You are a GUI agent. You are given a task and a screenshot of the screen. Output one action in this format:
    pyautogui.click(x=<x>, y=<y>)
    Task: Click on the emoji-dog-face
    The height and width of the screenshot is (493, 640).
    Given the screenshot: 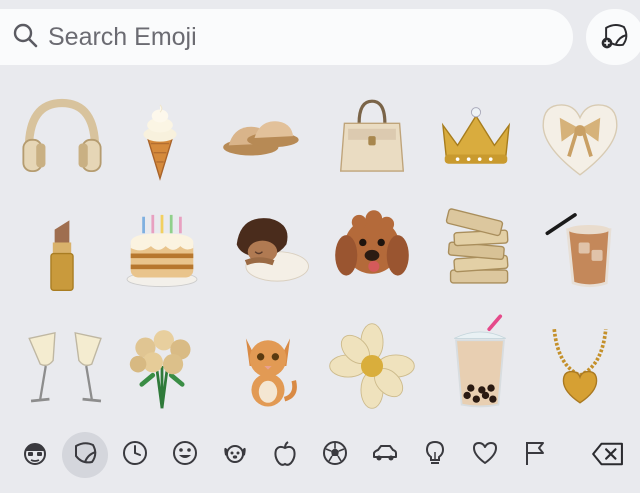 What is the action you would take?
    pyautogui.click(x=372, y=248)
    